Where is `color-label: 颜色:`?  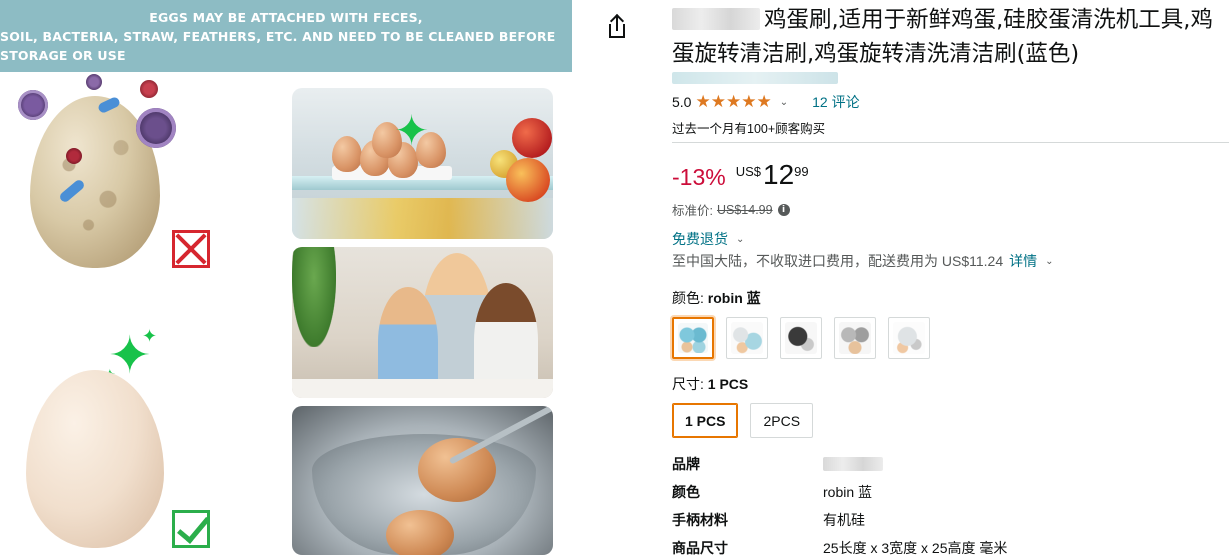
color-label: 颜色: is located at coordinates (688, 298).